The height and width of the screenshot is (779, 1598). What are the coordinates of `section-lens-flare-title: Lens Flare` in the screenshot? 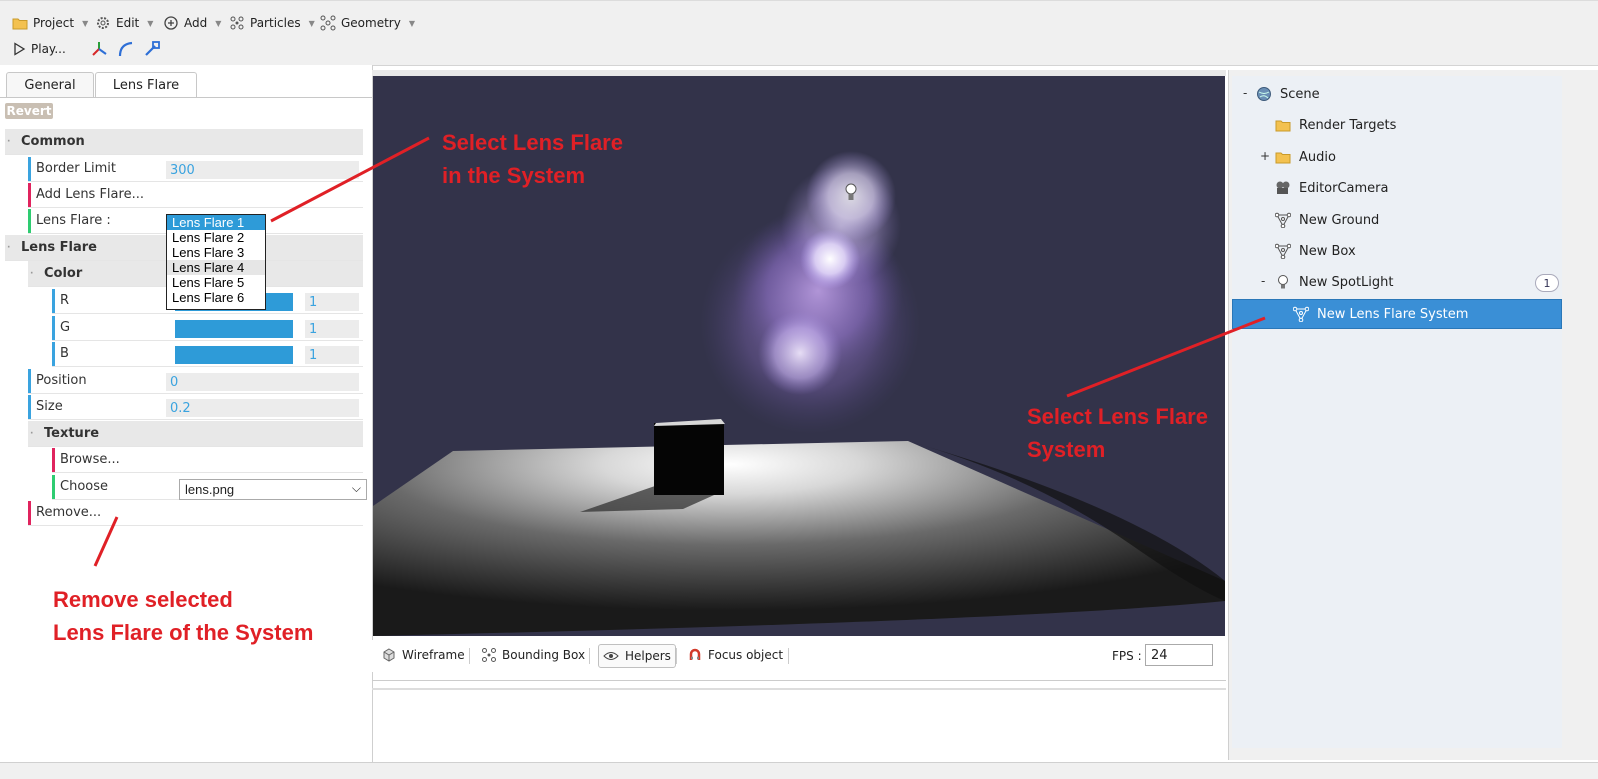 It's located at (59, 247).